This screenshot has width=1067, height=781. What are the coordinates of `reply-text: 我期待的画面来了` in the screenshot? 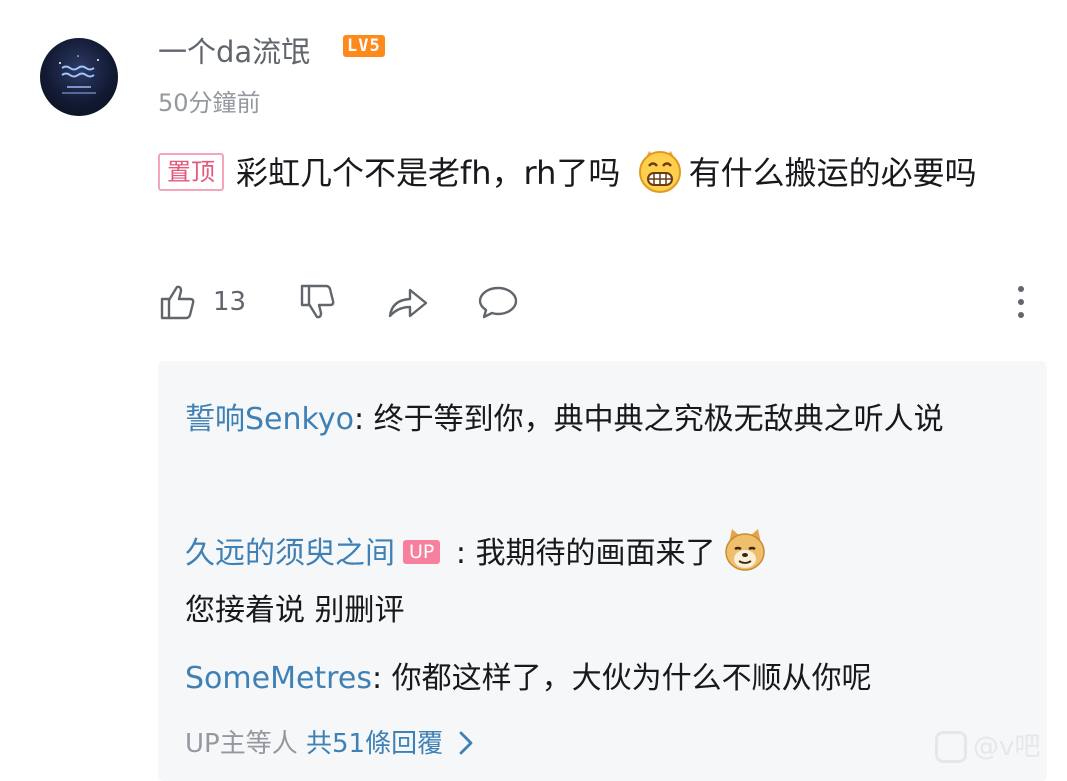 It's located at (595, 553).